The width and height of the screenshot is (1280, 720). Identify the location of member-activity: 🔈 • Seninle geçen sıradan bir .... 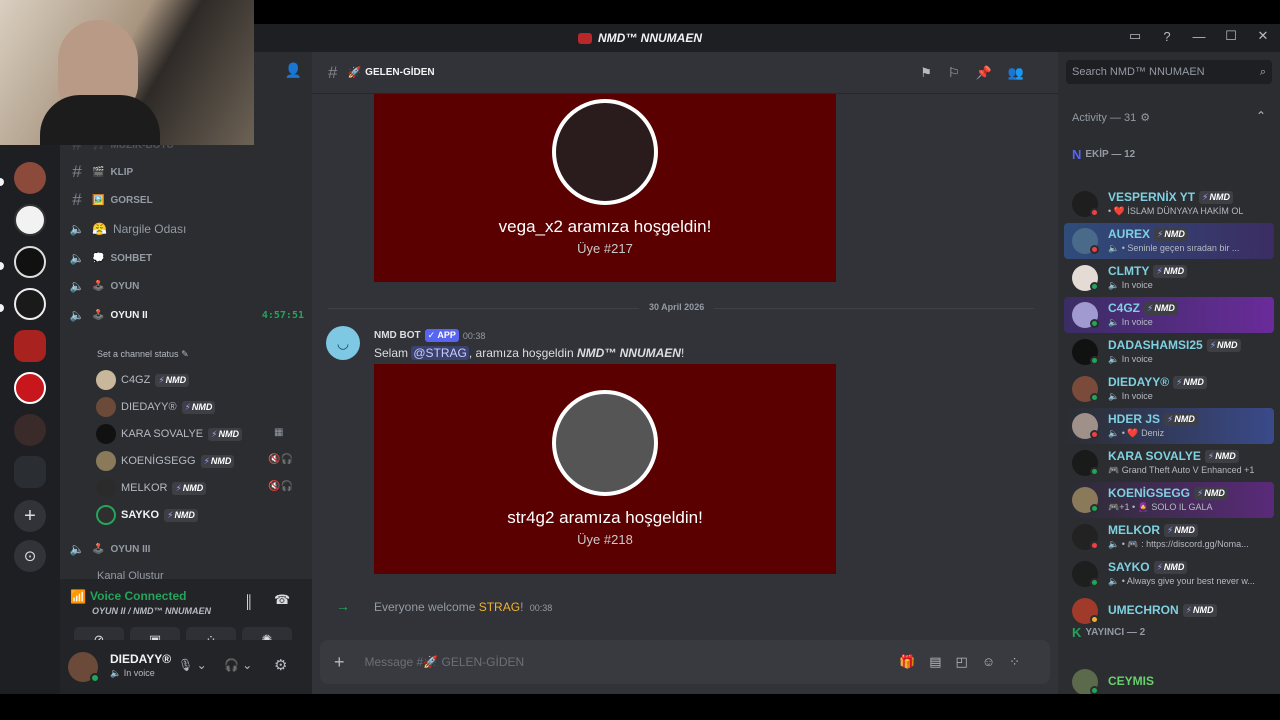
(1174, 248).